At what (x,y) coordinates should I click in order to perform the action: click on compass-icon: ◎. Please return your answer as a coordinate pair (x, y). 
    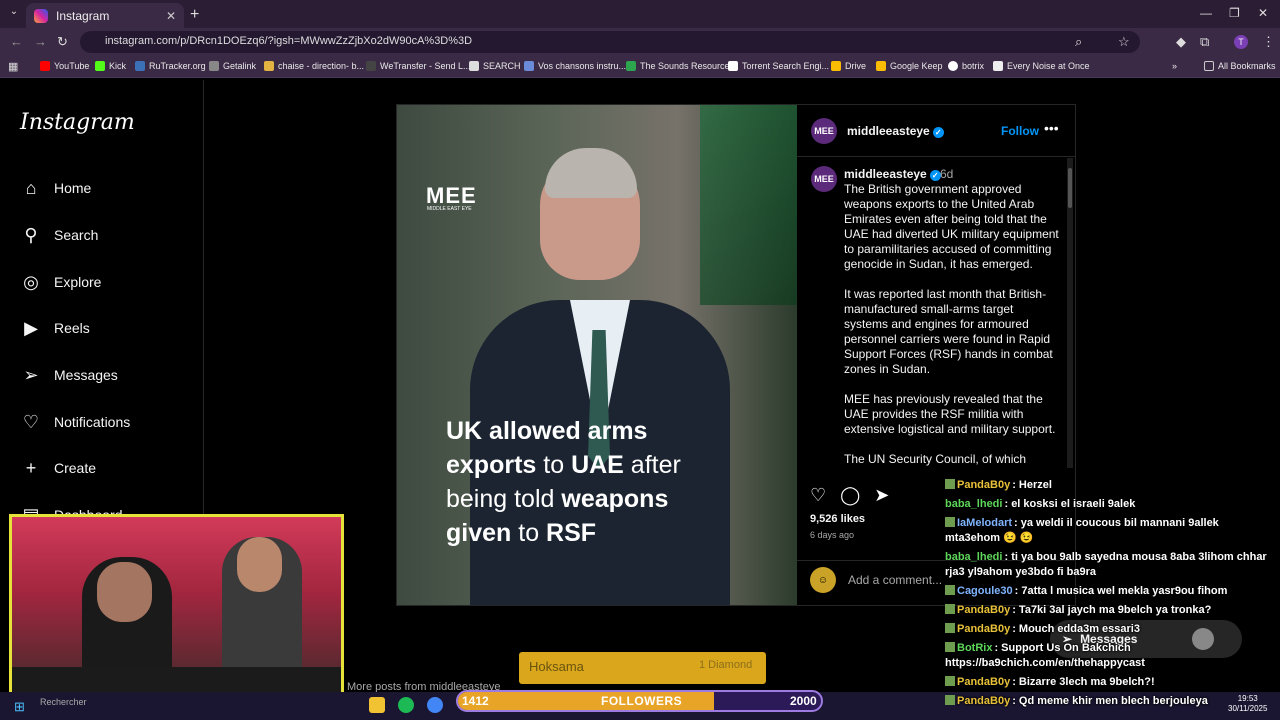
    Looking at the image, I should click on (31, 281).